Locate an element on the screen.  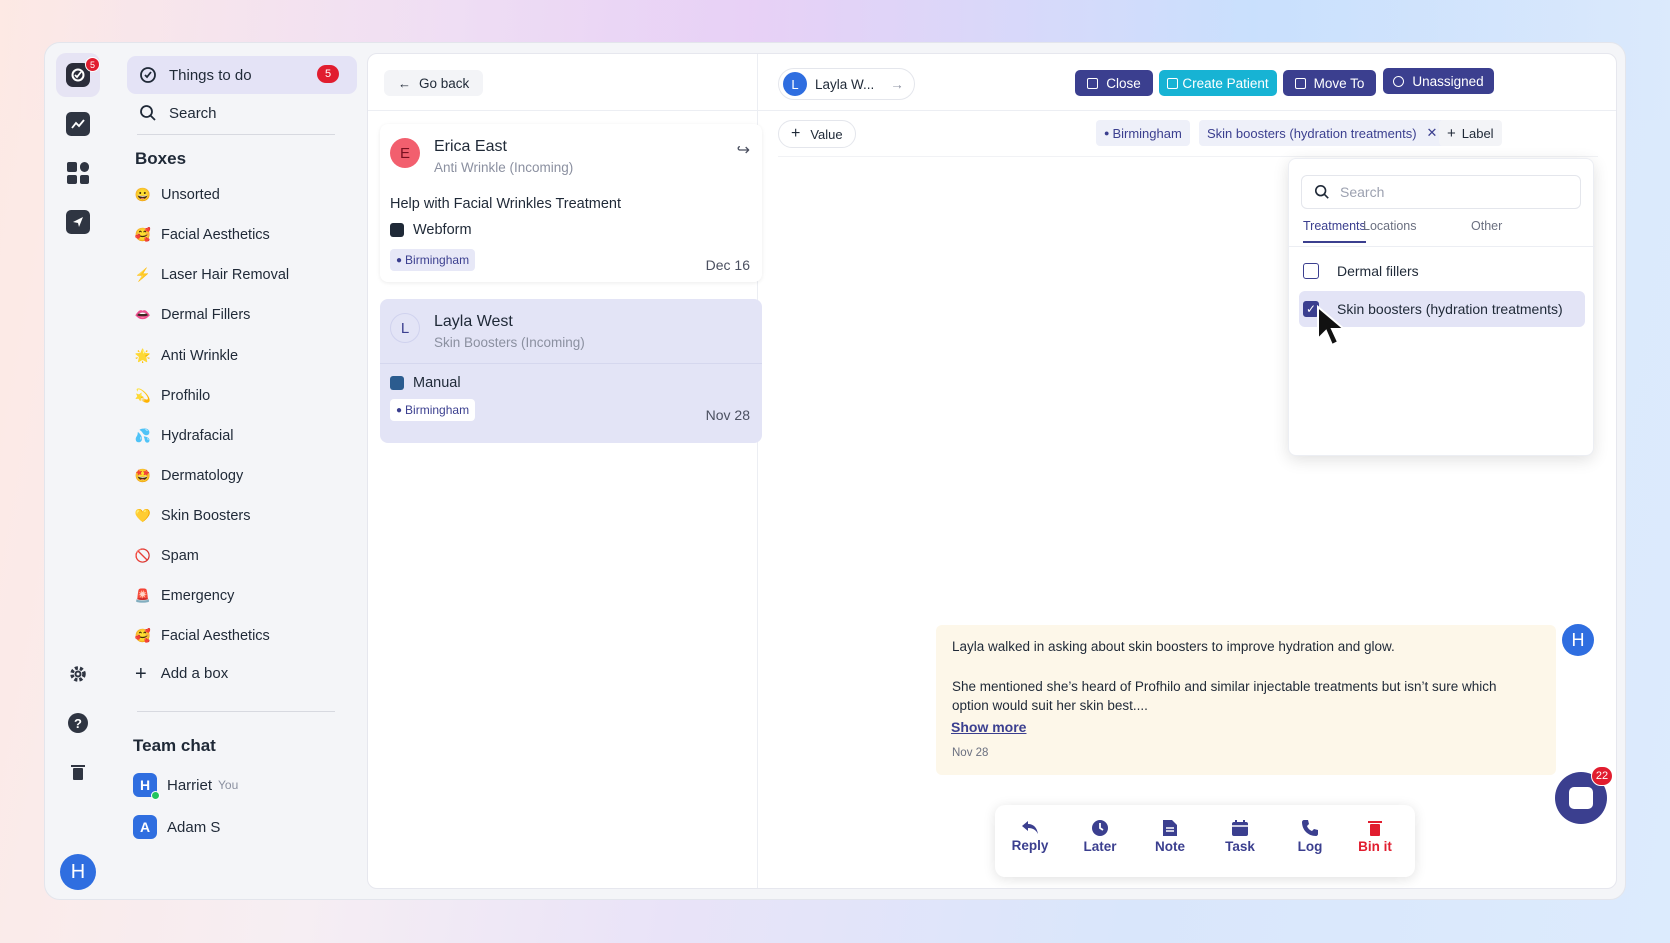
help-button: ? is located at coordinates (78, 723).